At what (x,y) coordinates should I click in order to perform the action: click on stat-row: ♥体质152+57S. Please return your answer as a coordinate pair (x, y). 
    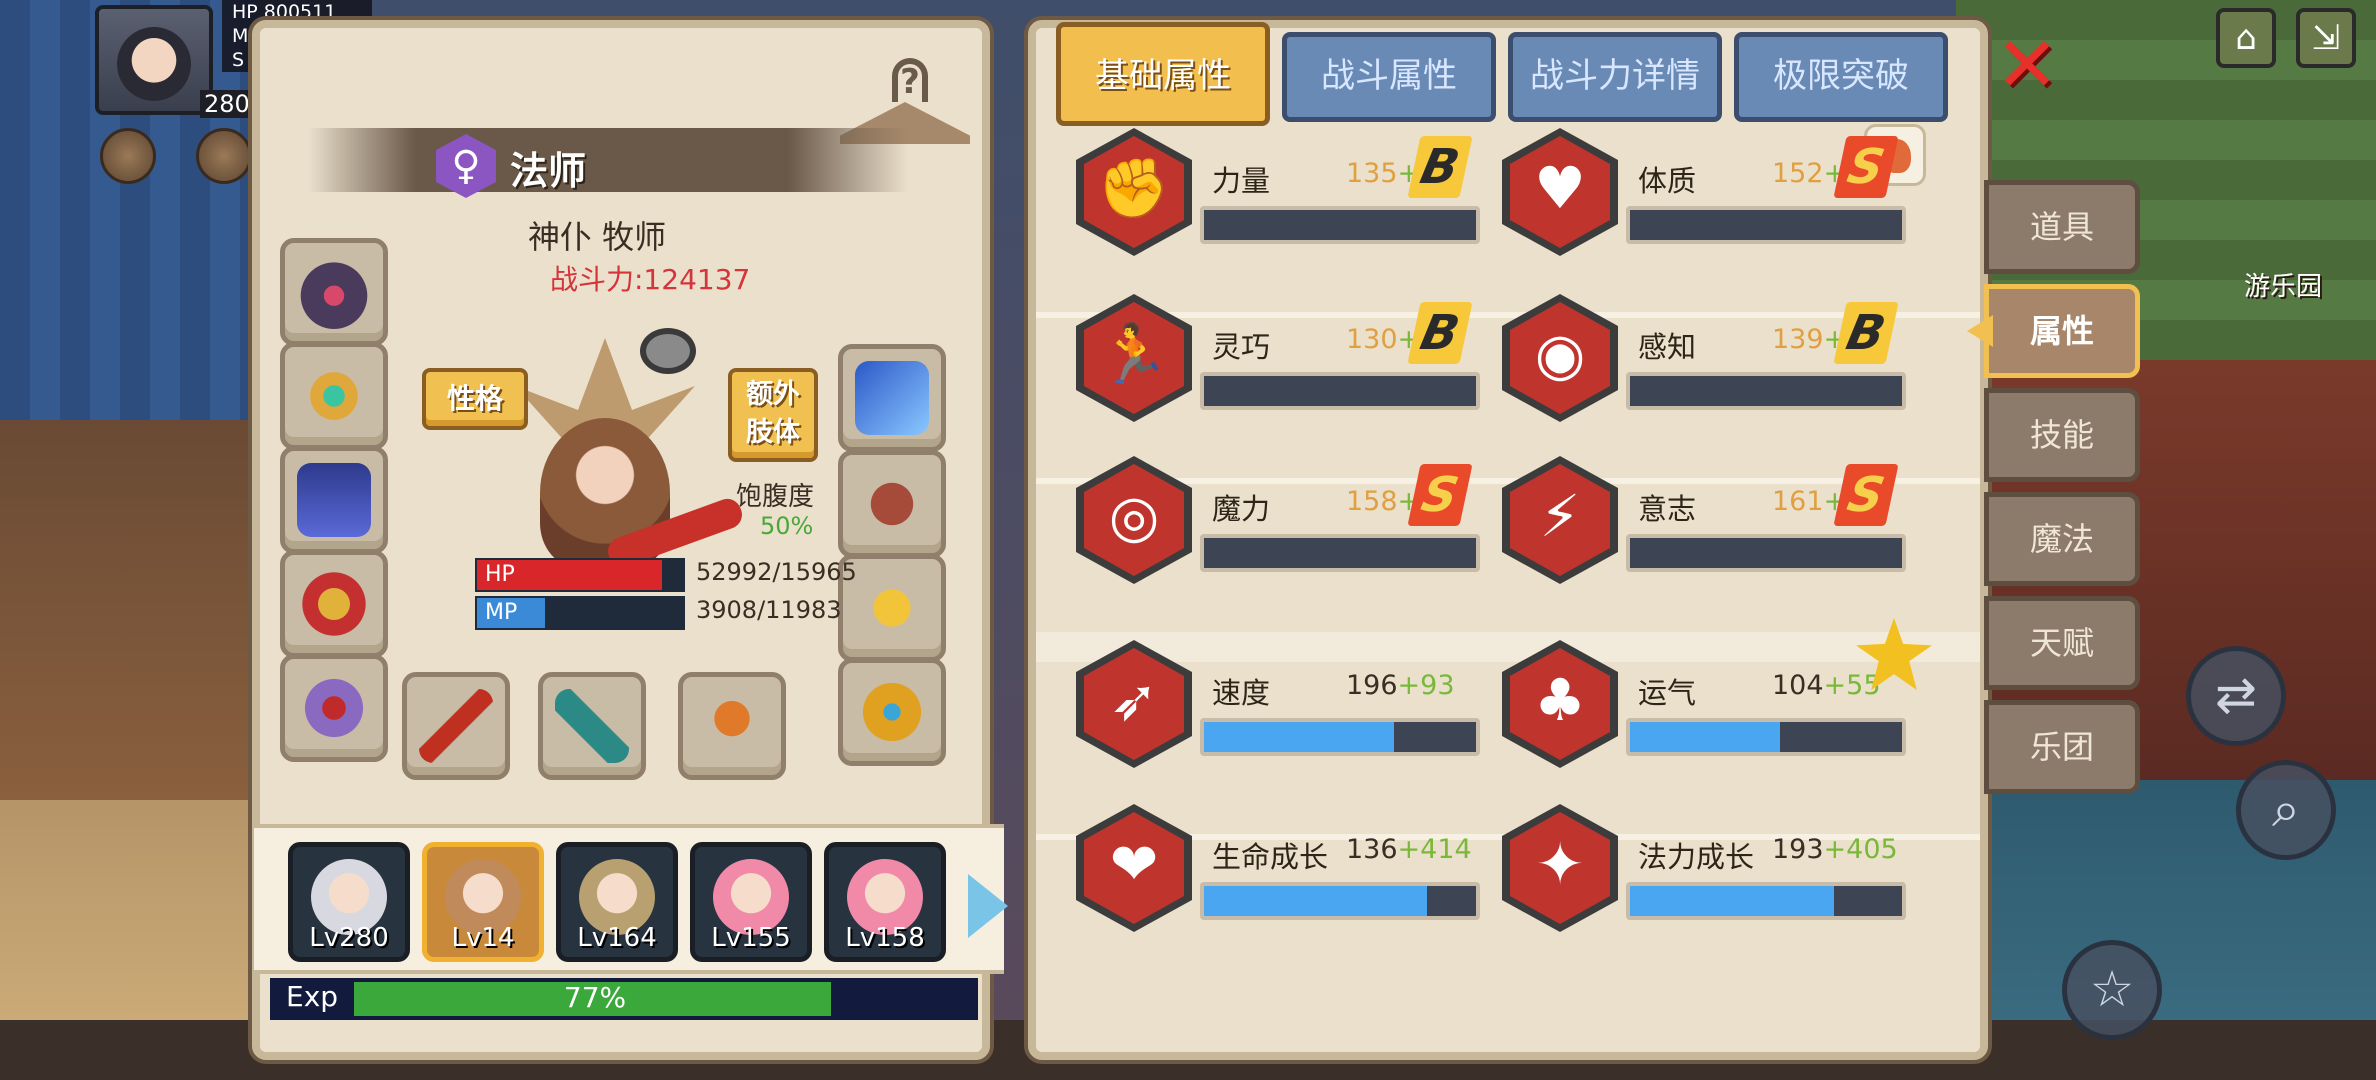
    Looking at the image, I should click on (1712, 193).